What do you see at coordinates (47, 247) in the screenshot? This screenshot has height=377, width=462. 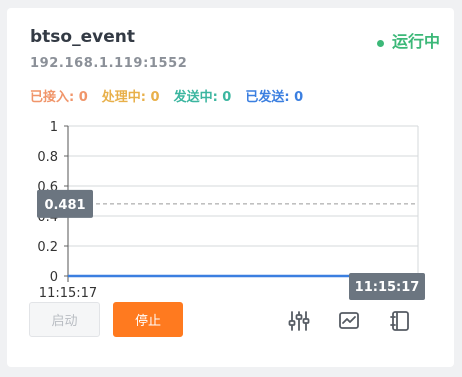 I see `y-tick-label: 0.2` at bounding box center [47, 247].